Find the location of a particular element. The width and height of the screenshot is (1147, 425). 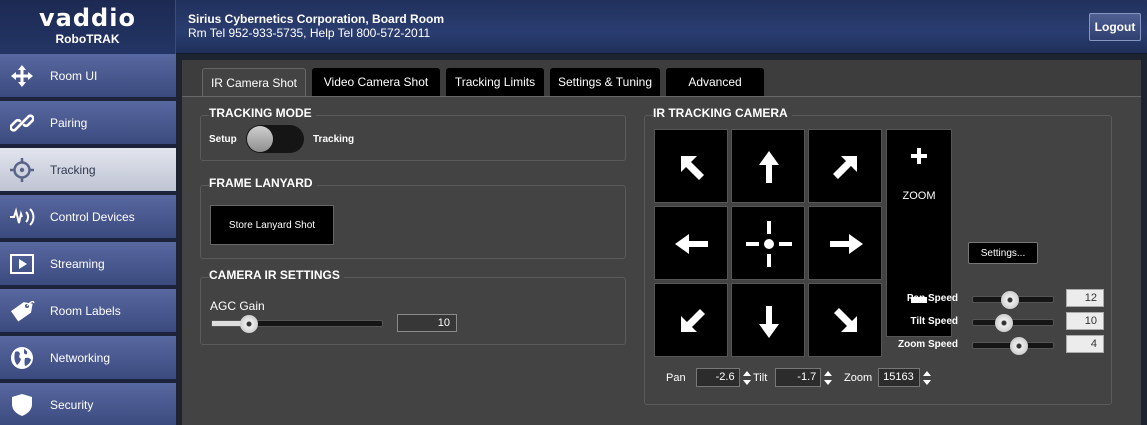

pan-down-left-button is located at coordinates (691, 320).